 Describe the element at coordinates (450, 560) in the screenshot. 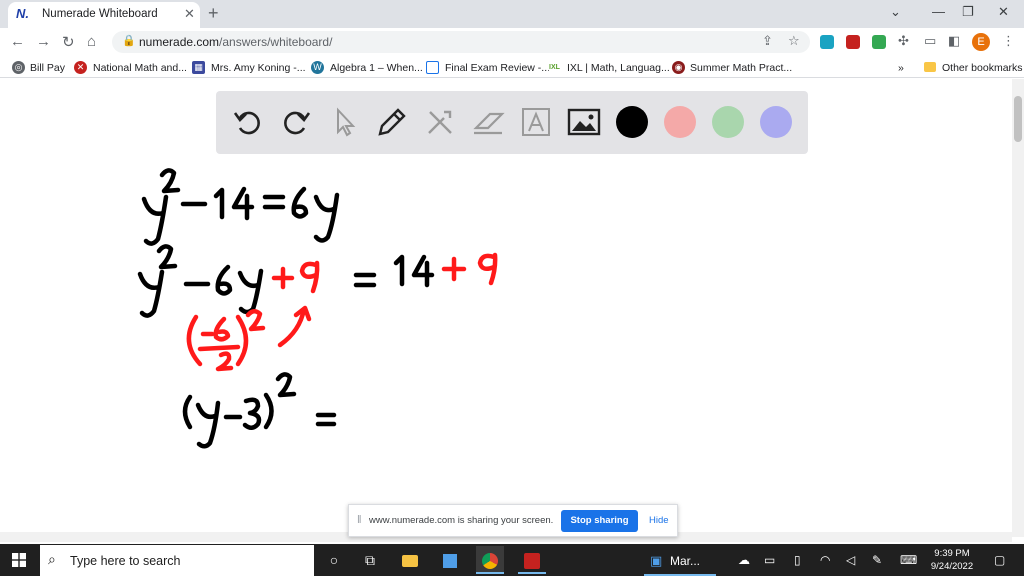

I see `microsoft-store-icon` at that location.